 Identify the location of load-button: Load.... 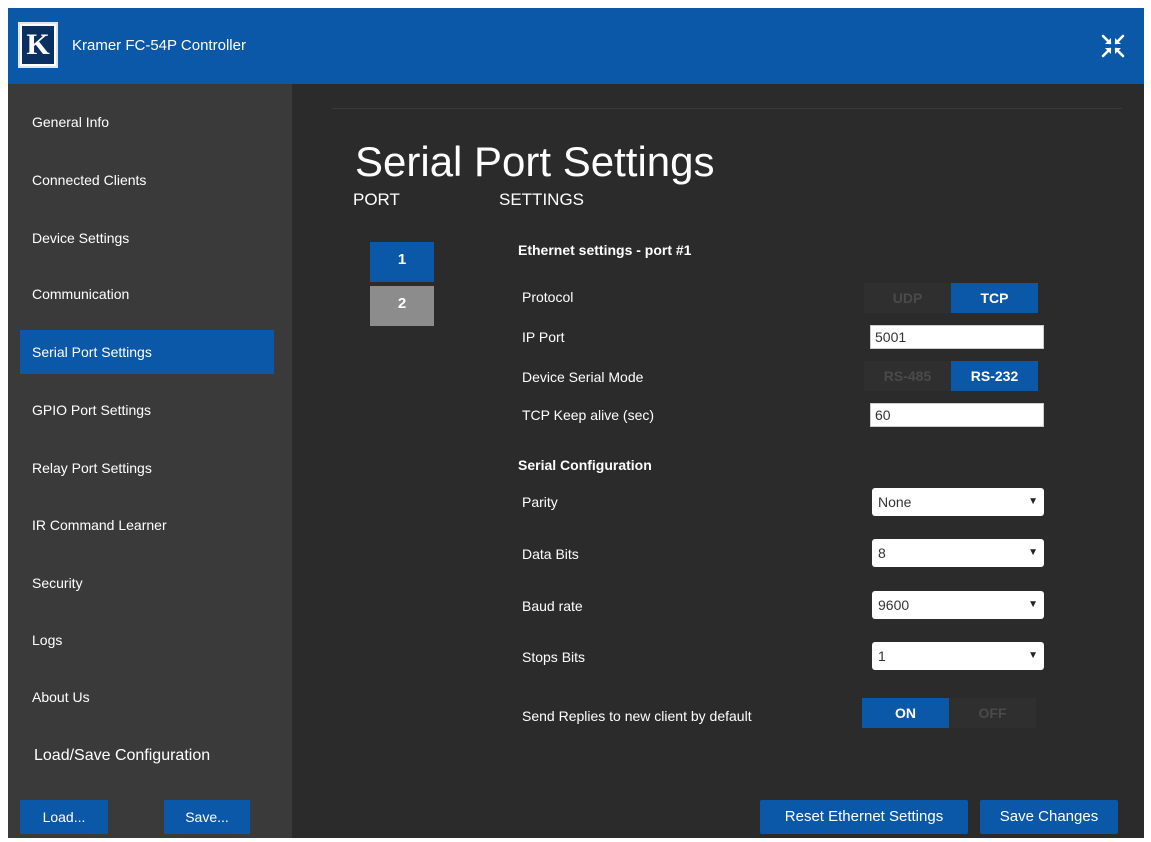
(64, 817).